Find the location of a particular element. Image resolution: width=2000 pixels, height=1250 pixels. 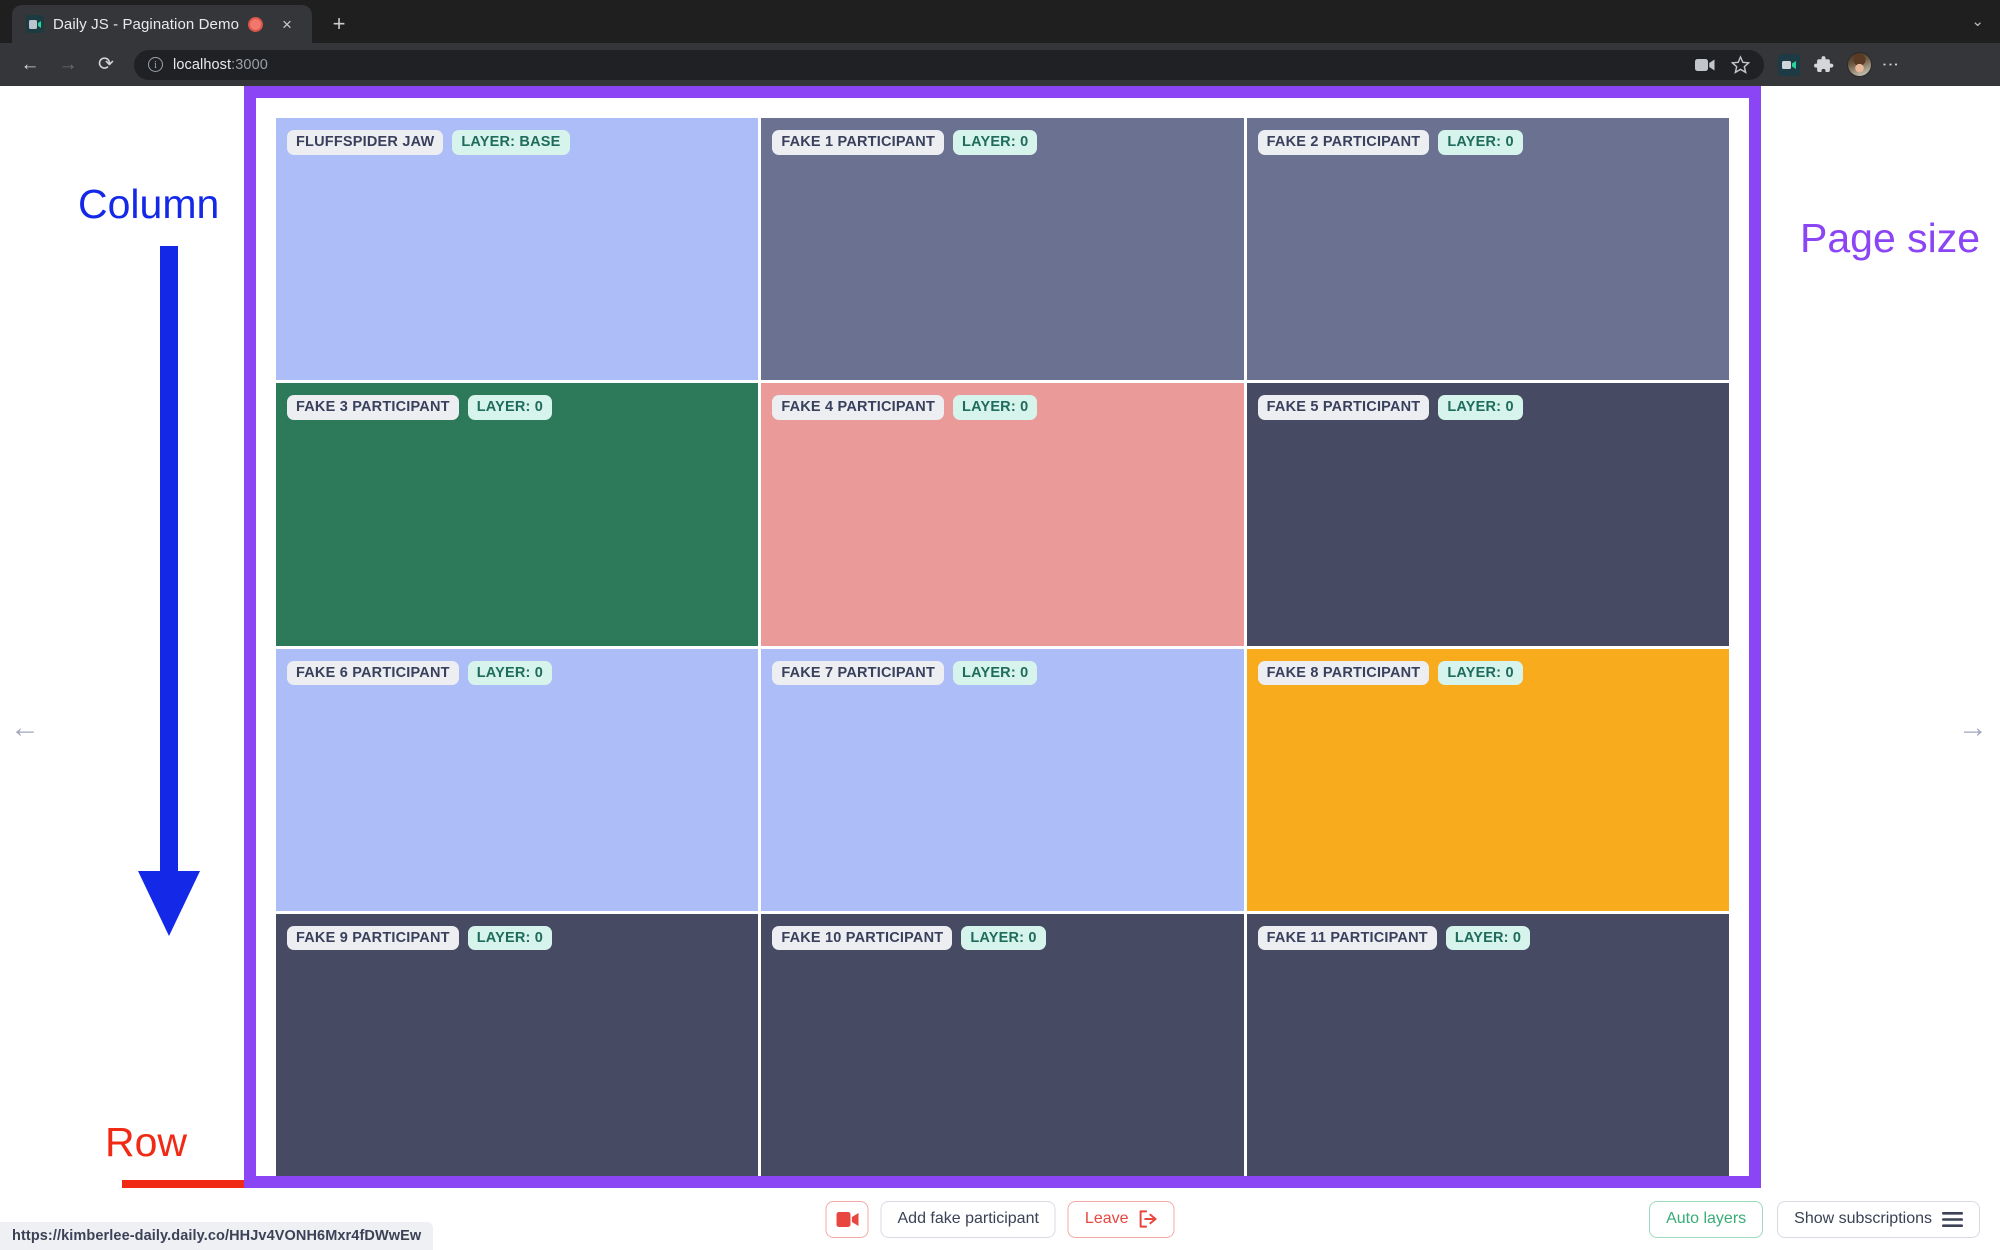

video-tile: FLUFFSPIDER JAW LAYER: BASE is located at coordinates (517, 249).